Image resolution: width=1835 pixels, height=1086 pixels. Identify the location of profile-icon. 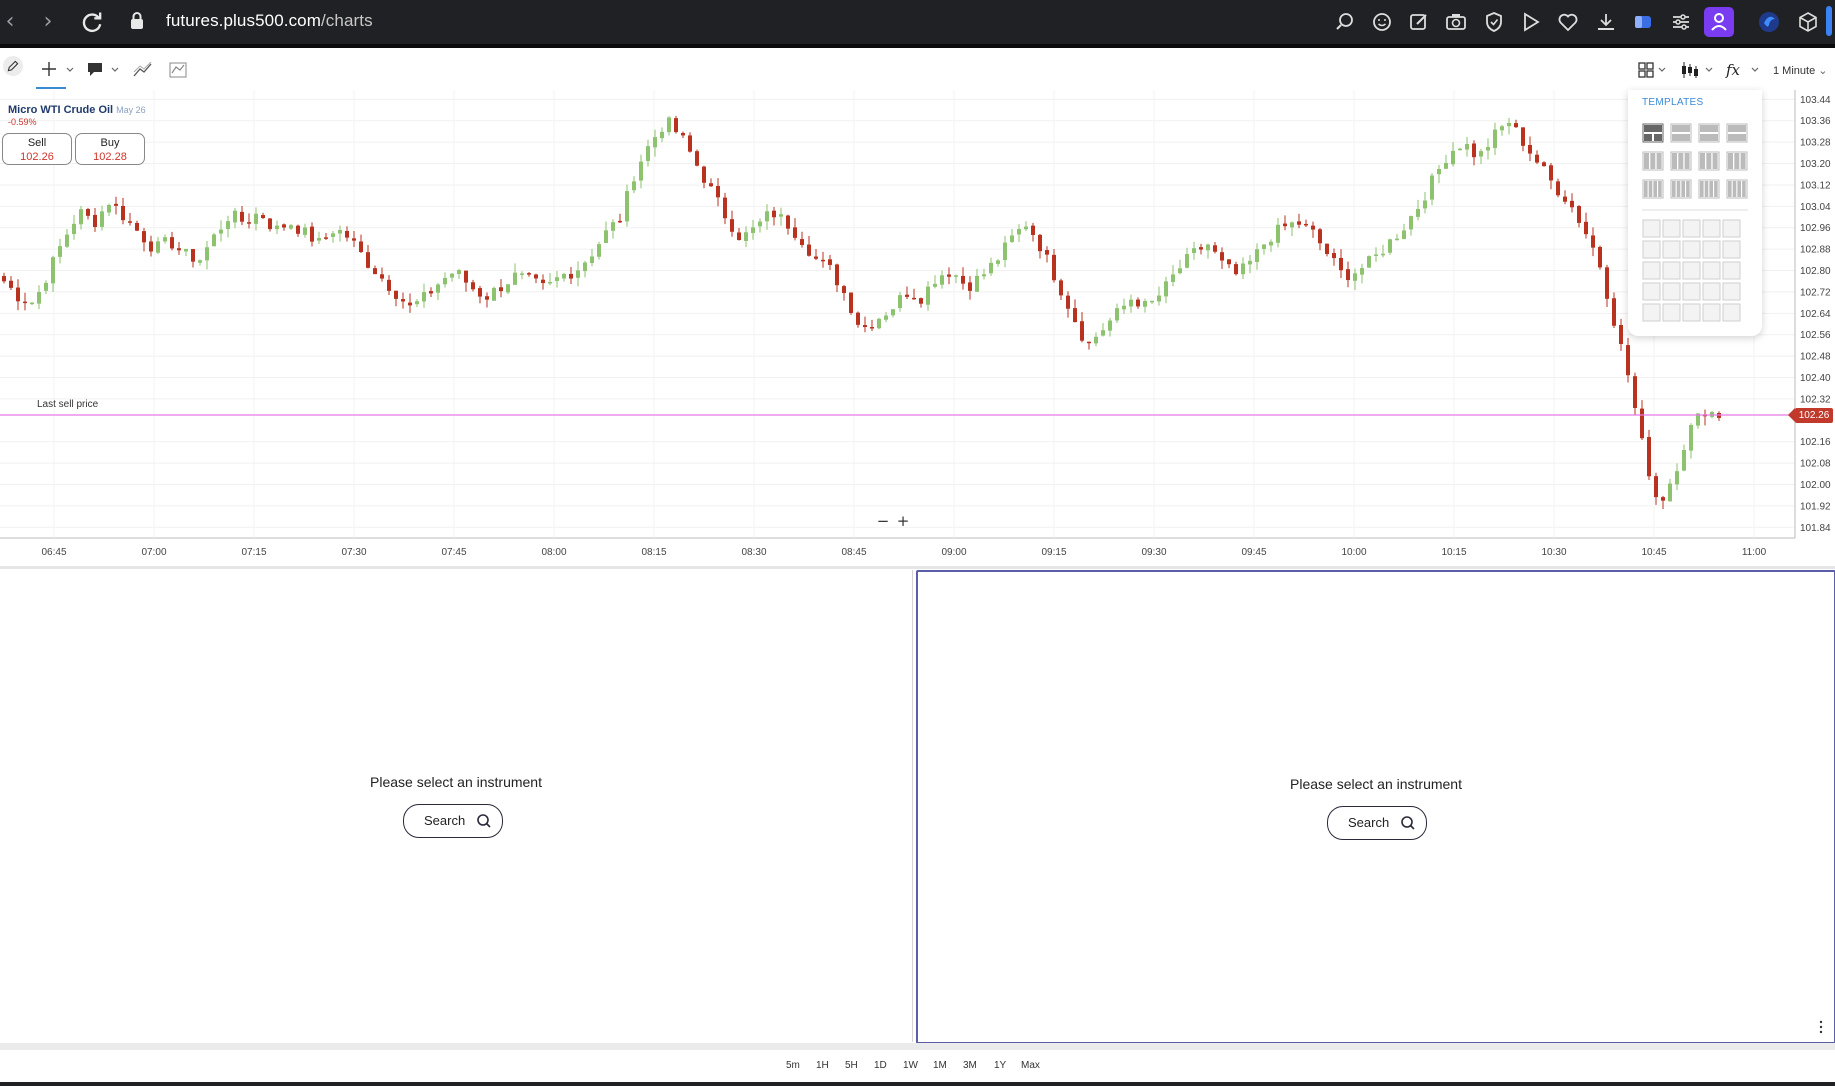
(1719, 22).